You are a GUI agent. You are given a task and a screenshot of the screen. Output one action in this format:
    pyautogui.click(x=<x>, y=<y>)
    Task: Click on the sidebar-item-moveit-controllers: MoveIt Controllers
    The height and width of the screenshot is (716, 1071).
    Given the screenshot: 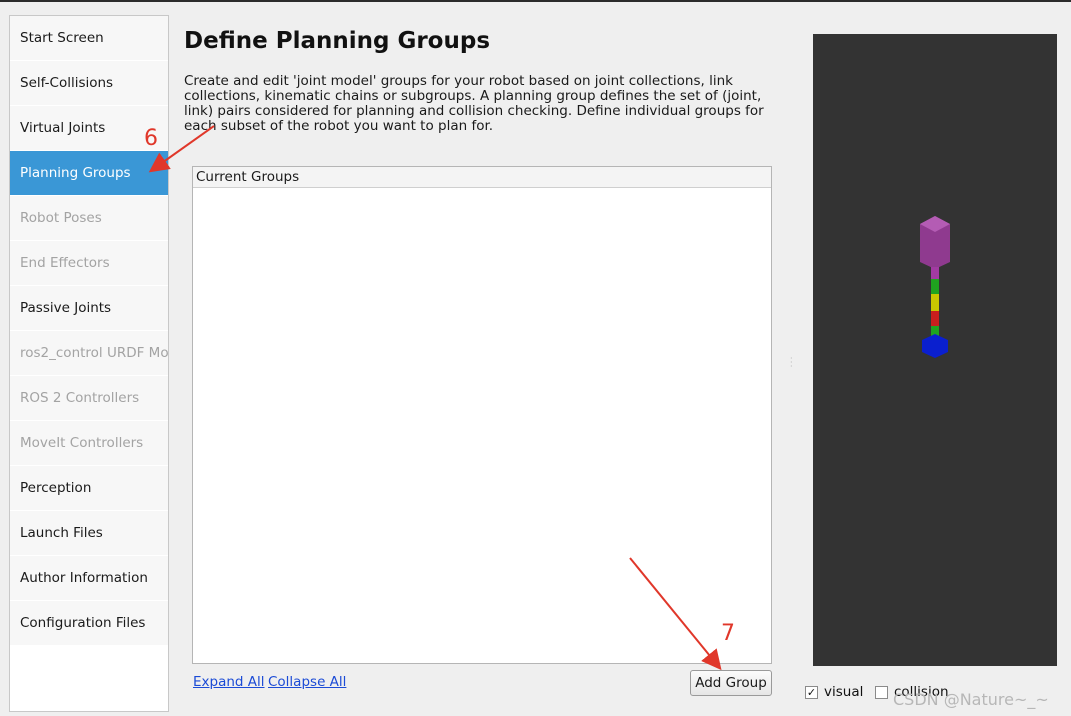 What is the action you would take?
    pyautogui.click(x=89, y=443)
    